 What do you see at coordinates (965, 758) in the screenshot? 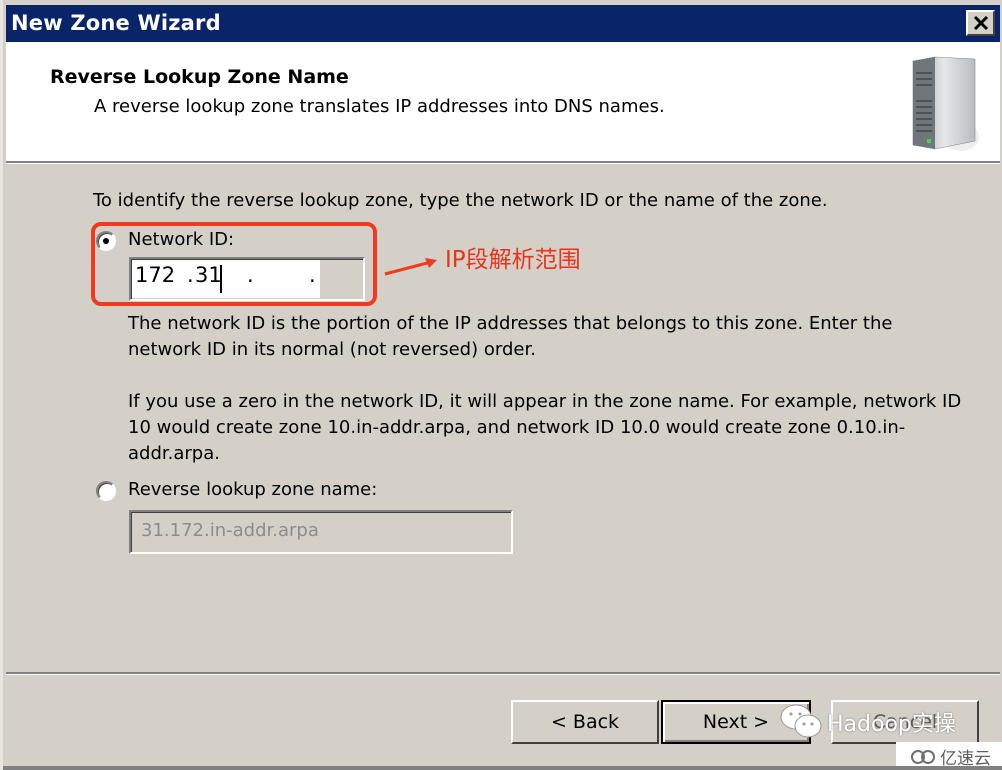
I see `logo-text: 亿速云` at bounding box center [965, 758].